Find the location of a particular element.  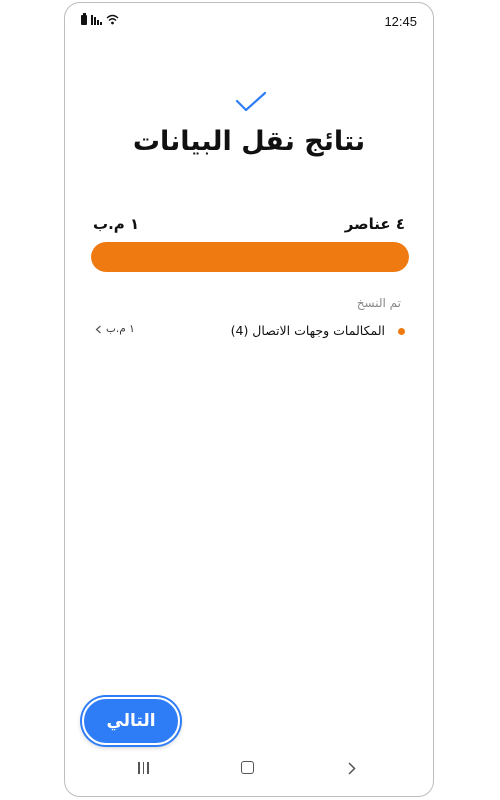

transfer-progress-fill is located at coordinates (250, 257).